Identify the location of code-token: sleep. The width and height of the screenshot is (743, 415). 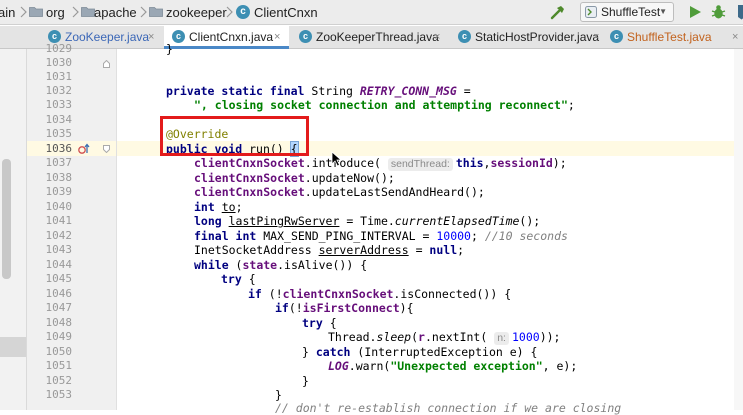
(394, 337).